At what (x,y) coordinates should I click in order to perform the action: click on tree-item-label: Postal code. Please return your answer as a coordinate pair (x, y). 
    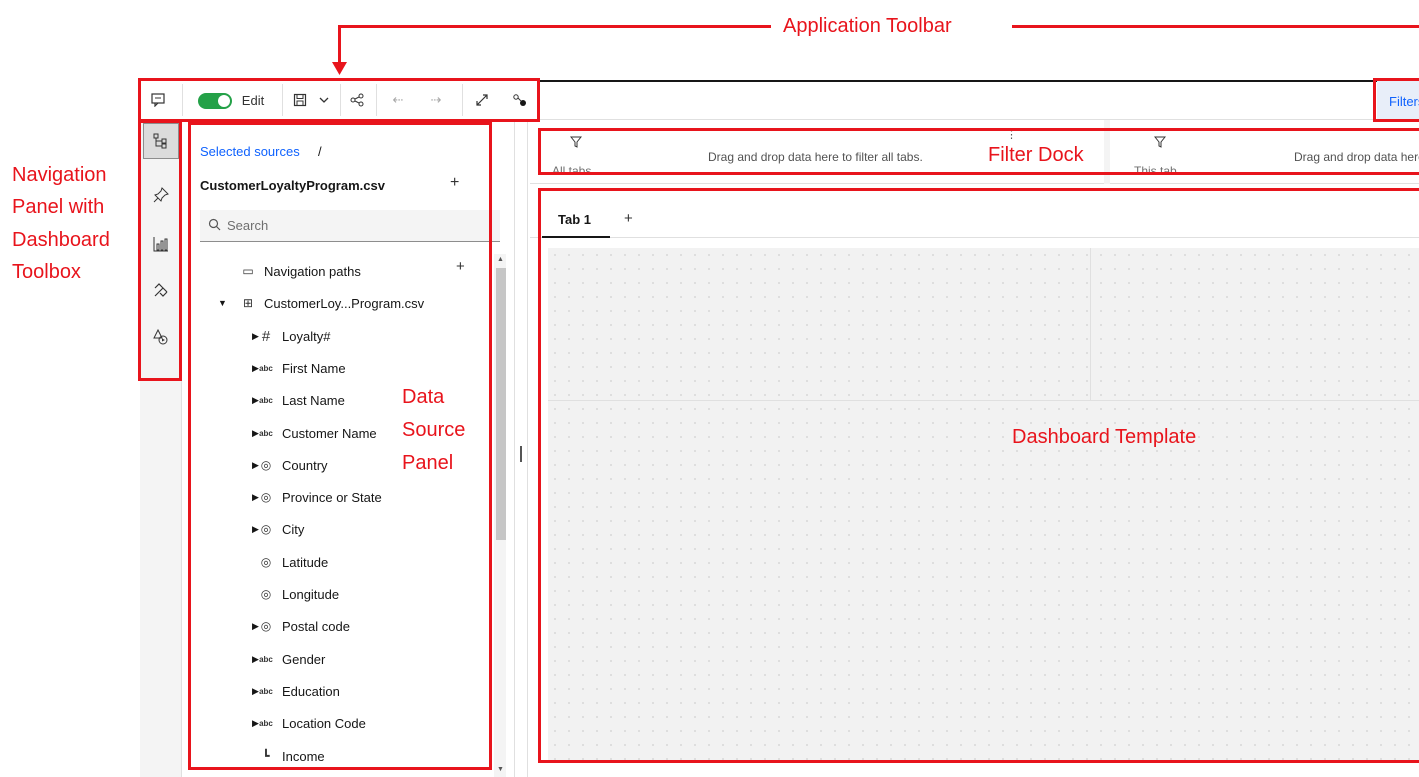
    Looking at the image, I should click on (316, 626).